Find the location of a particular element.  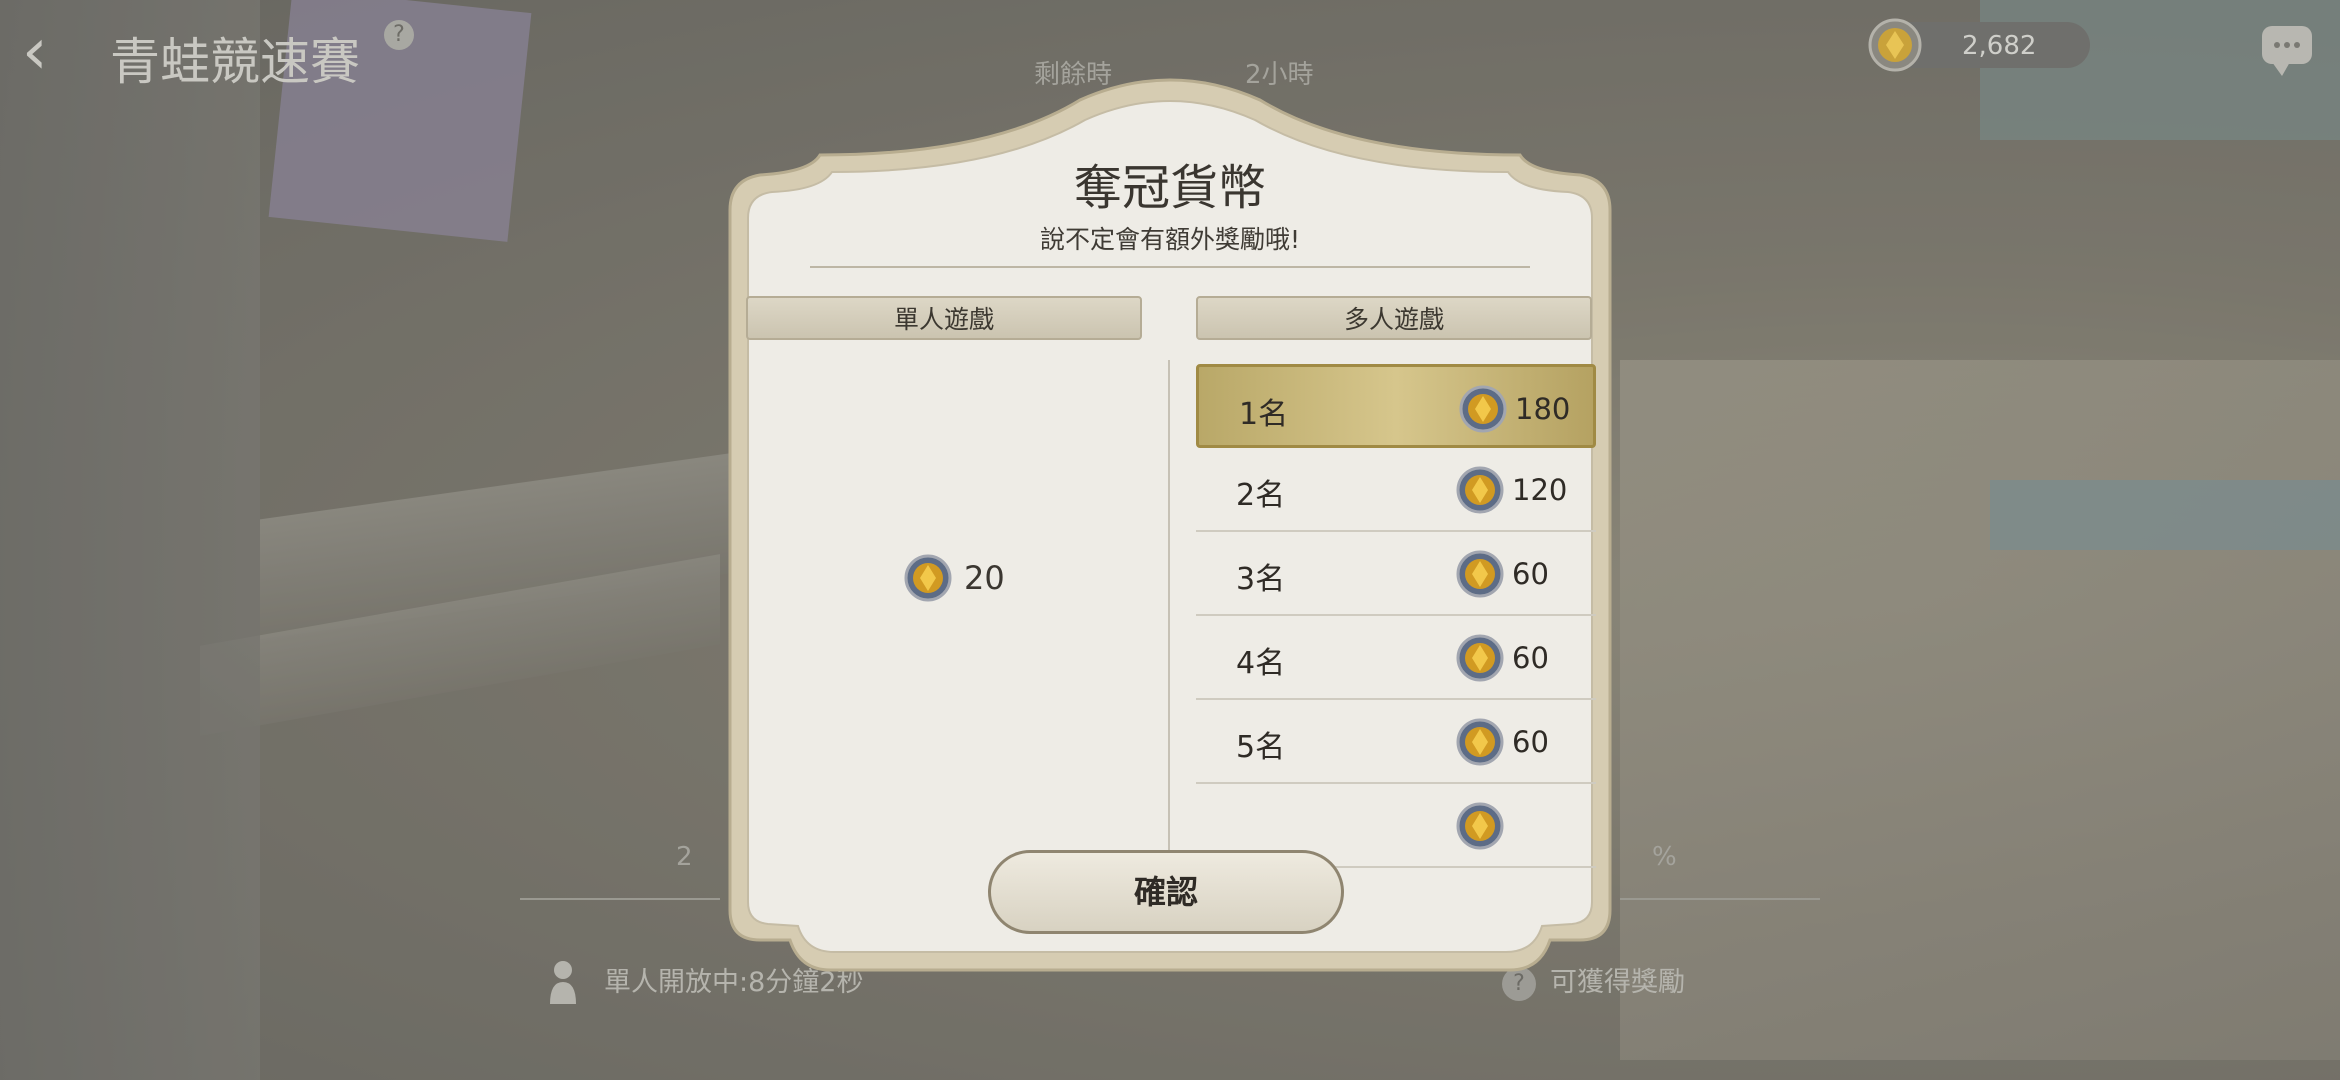

single-player-header: 單人遊戲 is located at coordinates (944, 318).